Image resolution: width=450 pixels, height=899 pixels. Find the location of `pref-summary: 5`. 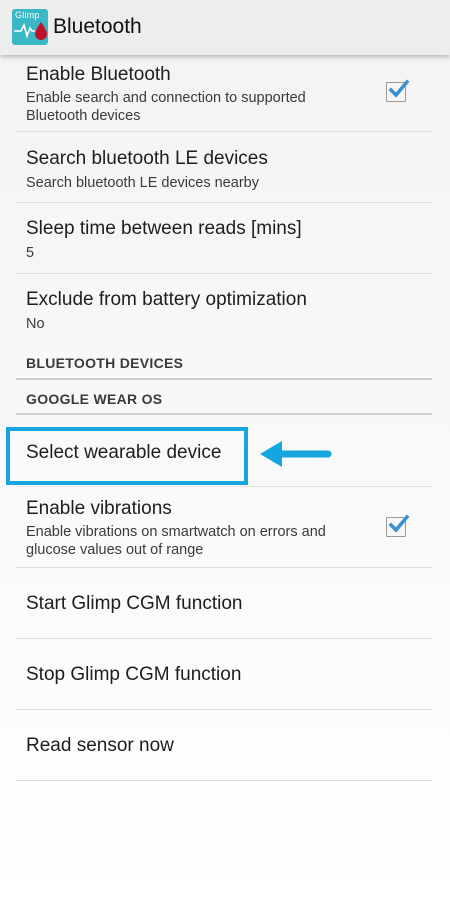

pref-summary: 5 is located at coordinates (30, 253).